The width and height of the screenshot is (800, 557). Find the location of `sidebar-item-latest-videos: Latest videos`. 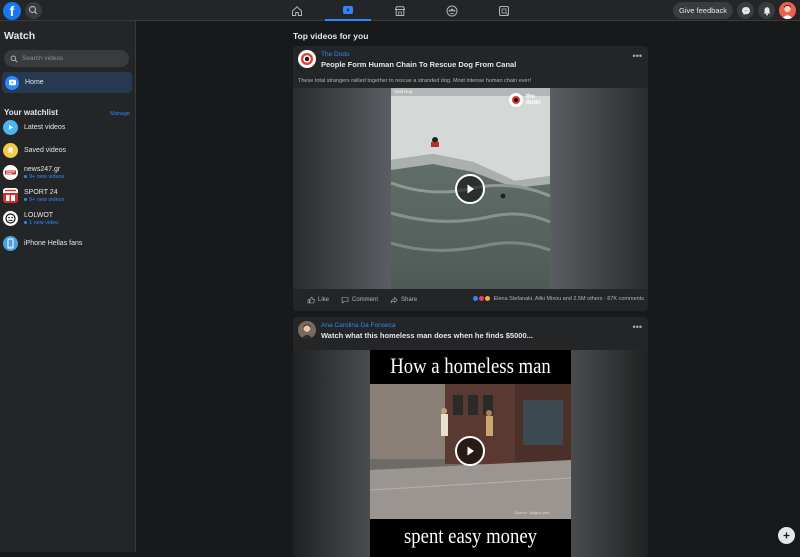

sidebar-item-latest-videos: Latest videos is located at coordinates (34, 127).